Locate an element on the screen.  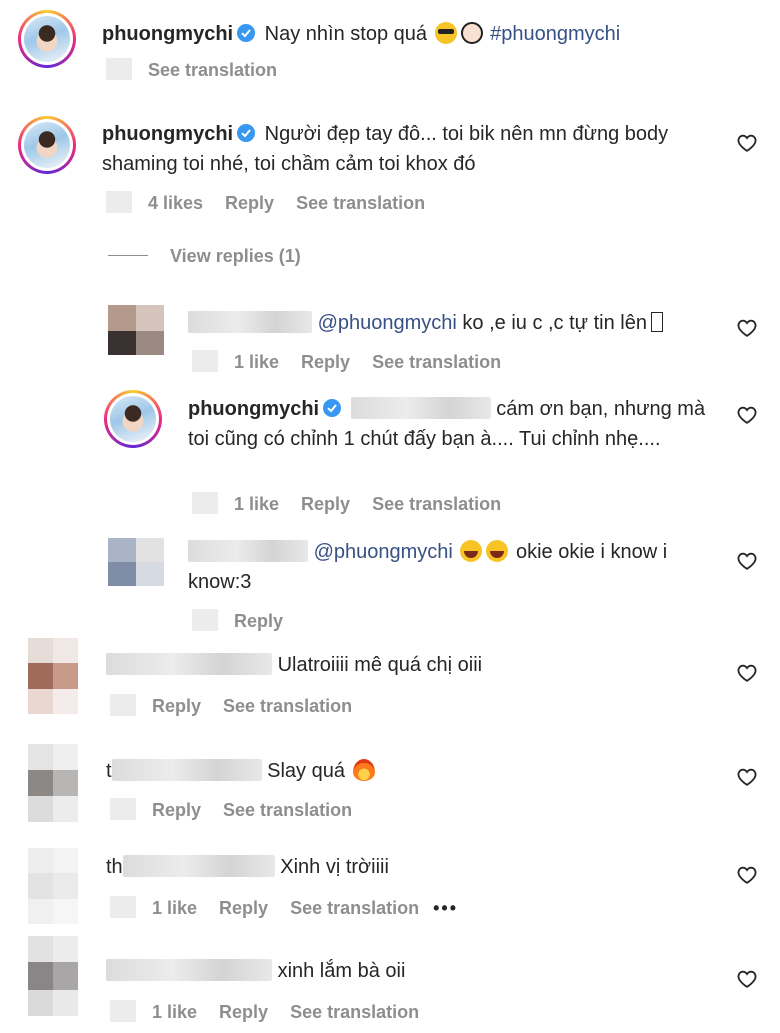
username-prefix: th is located at coordinates (114, 867).